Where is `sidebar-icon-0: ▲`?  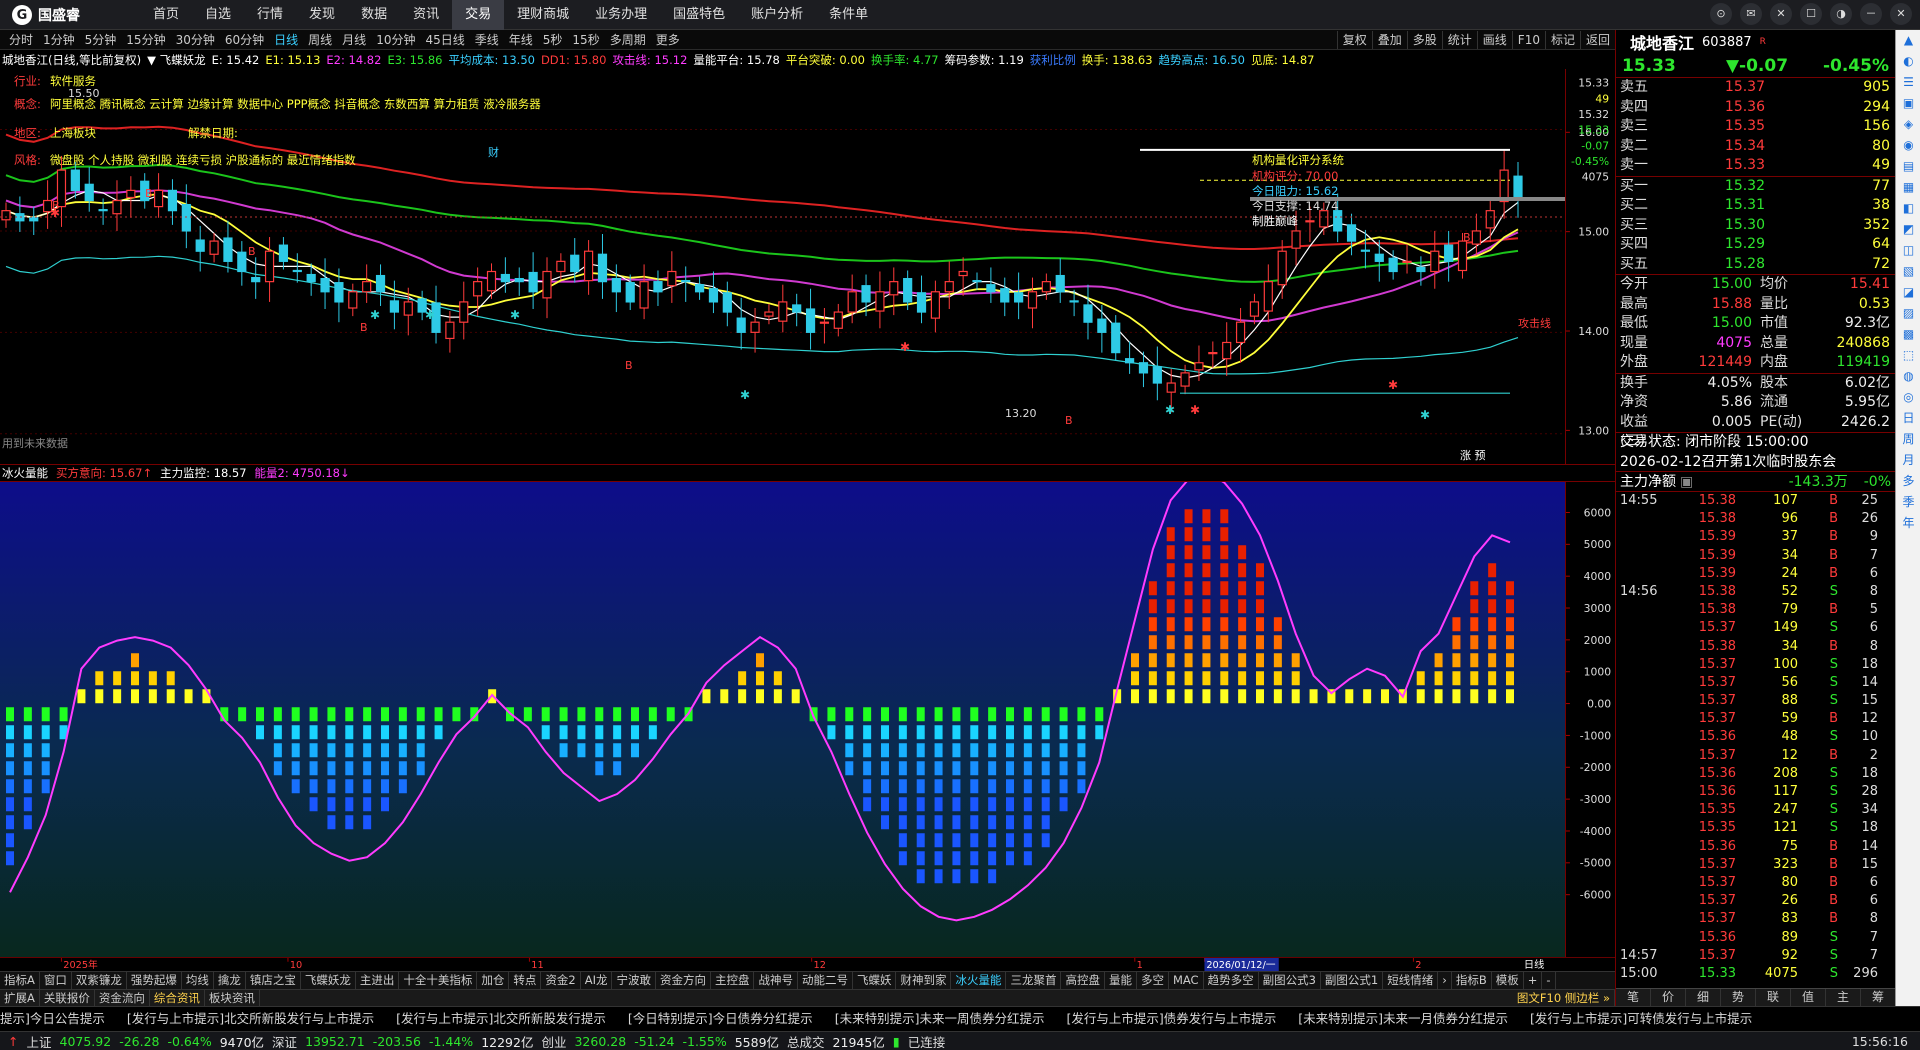
sidebar-icon-0: ▲ is located at coordinates (1908, 40).